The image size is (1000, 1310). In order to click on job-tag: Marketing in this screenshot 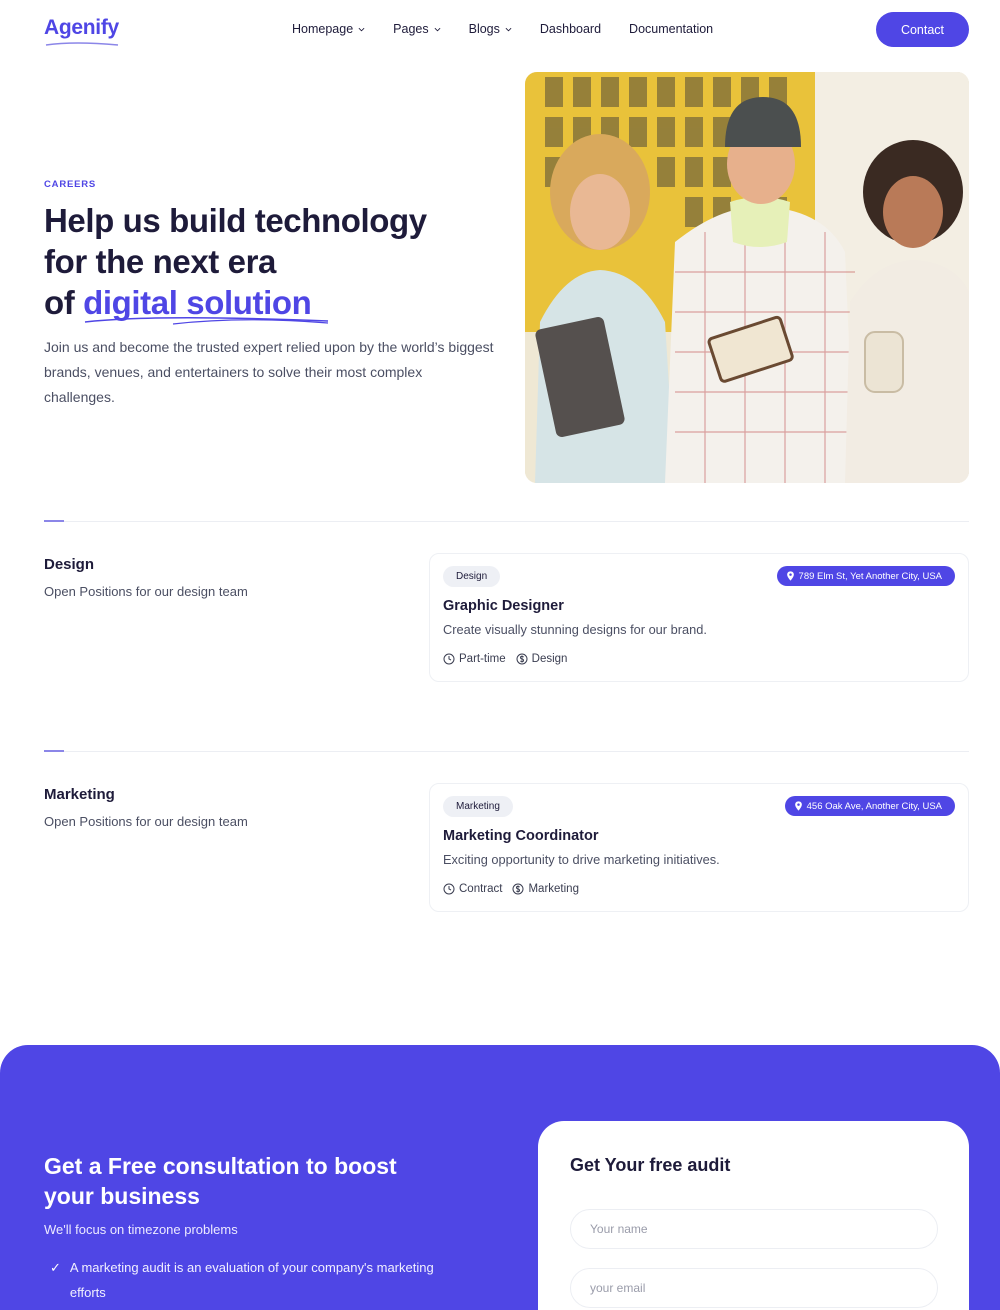, I will do `click(478, 806)`.